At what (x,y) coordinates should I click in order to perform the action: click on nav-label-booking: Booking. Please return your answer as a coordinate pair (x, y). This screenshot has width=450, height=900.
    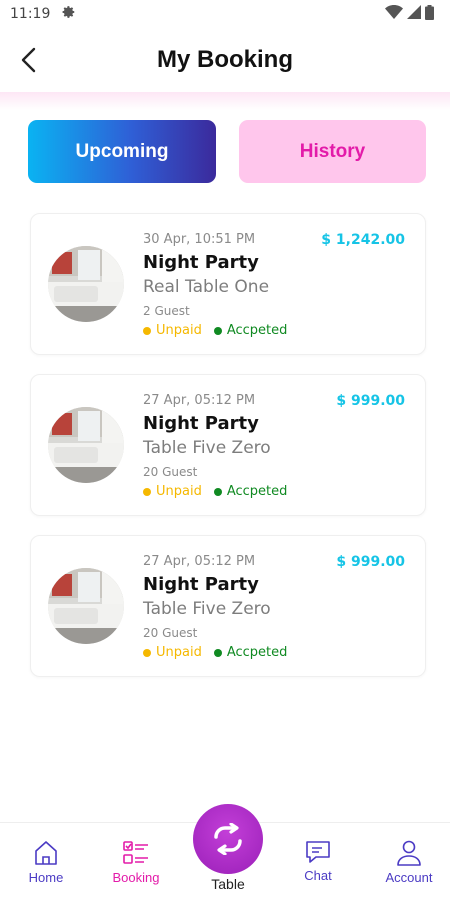
    Looking at the image, I should click on (136, 877).